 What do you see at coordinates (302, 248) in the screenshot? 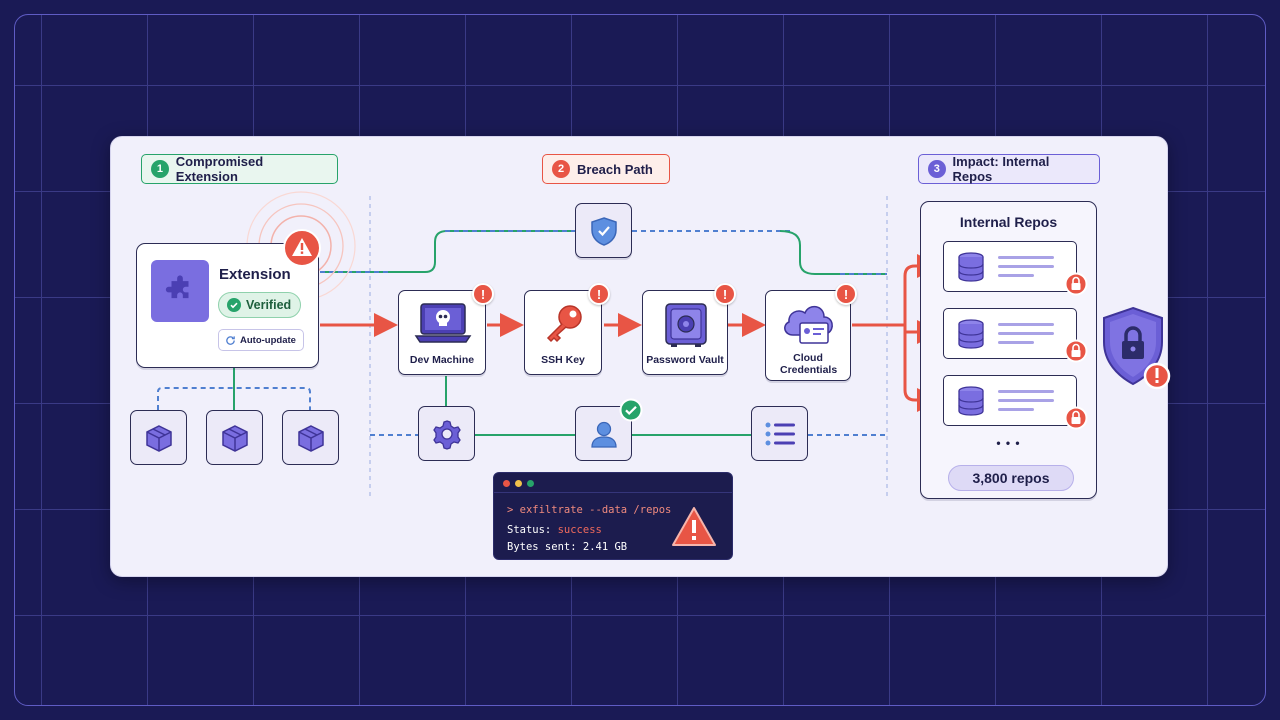
I see `warning-triangle-icon` at bounding box center [302, 248].